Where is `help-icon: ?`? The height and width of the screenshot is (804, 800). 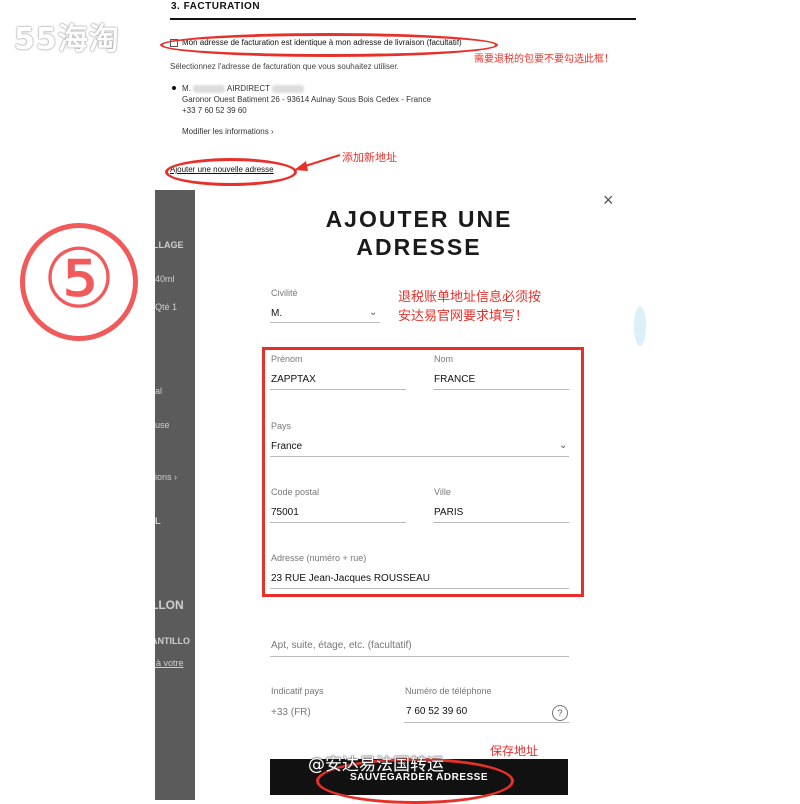
help-icon: ? is located at coordinates (560, 713).